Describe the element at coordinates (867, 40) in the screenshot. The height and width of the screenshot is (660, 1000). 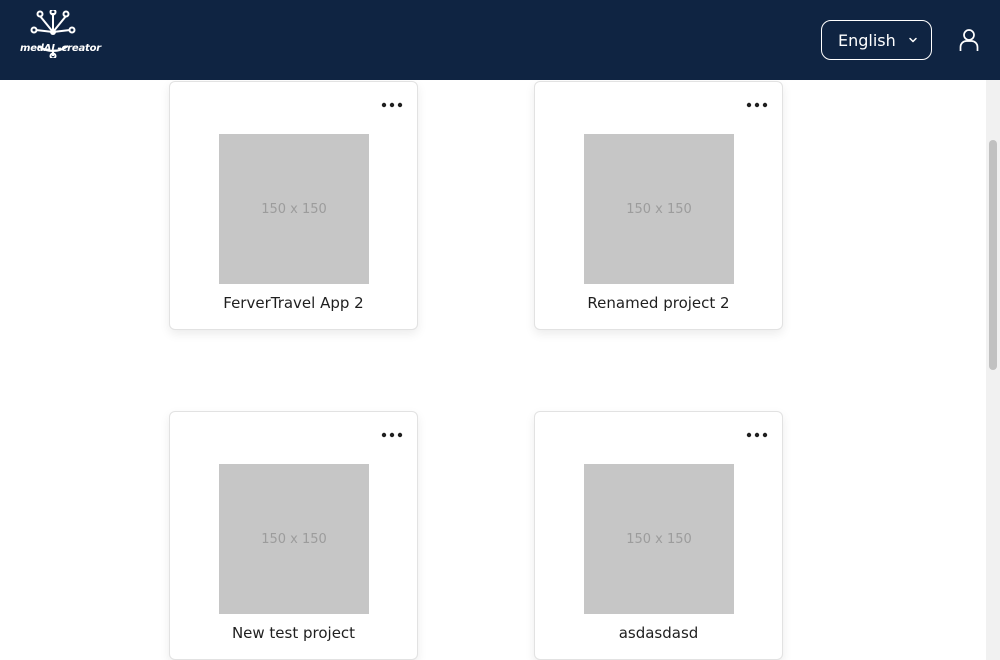
I see `language-select-value: English` at that location.